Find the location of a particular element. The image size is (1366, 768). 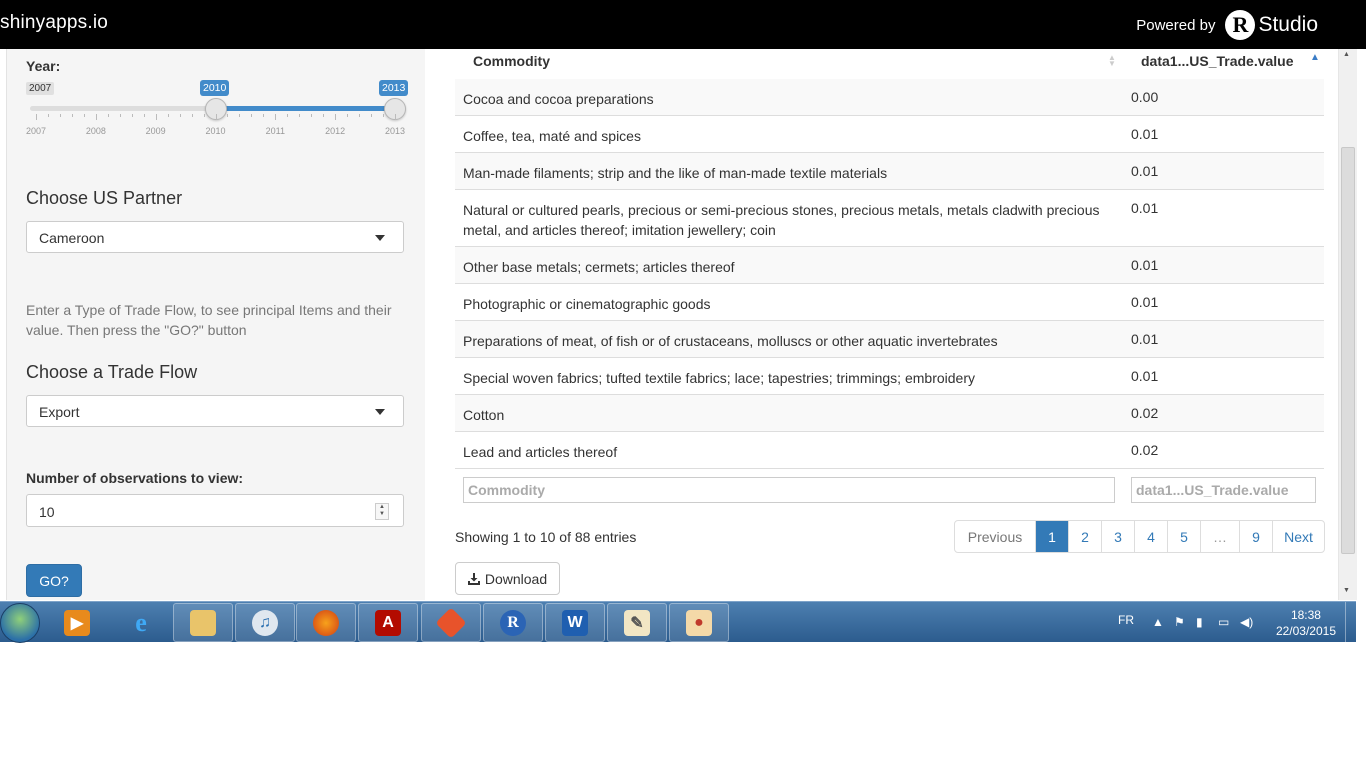

taskbar-word: W is located at coordinates (575, 622).